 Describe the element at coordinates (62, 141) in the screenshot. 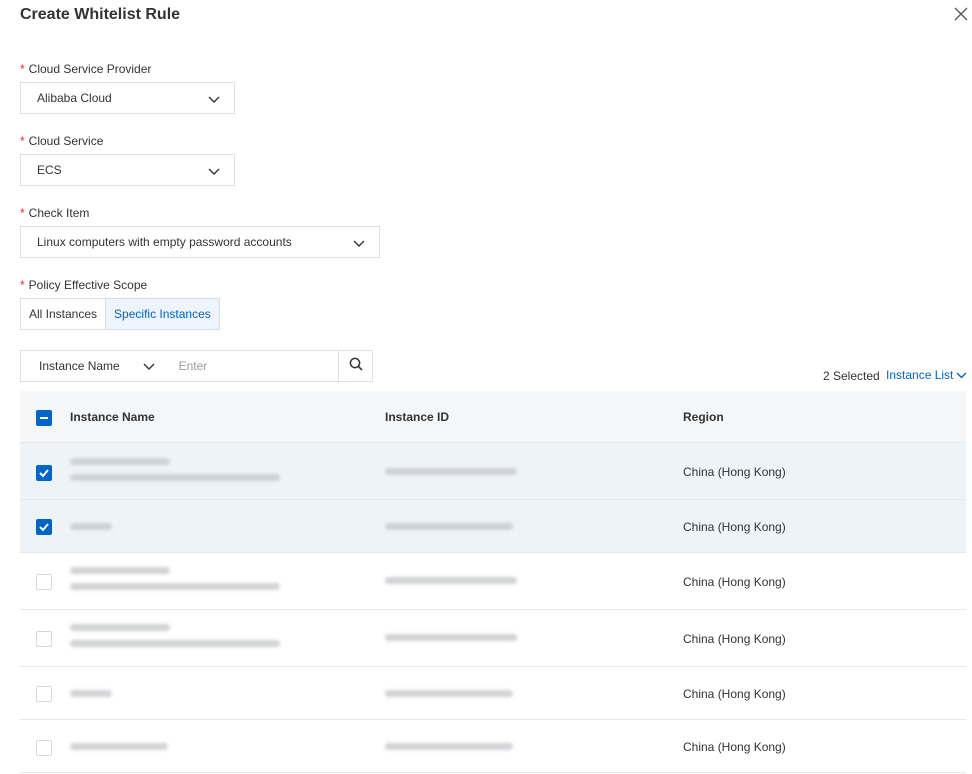

I see `service-label: * Cloud Service` at that location.